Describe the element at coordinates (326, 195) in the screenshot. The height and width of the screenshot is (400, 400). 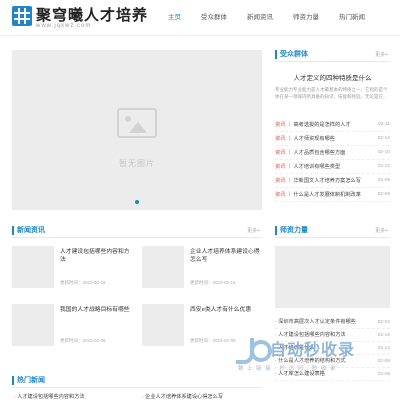
I see `item-title: 什么是人才发展体制机制改革` at that location.